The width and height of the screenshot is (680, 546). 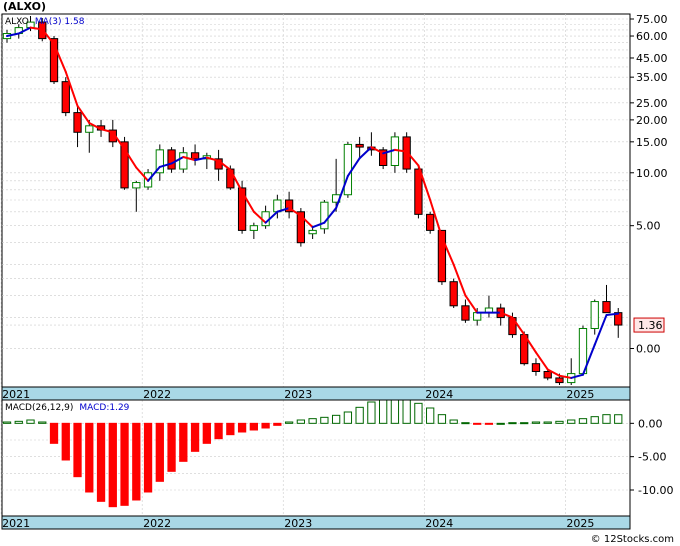 I want to click on macd-legend-value: MACD:1.29, so click(x=104, y=408).